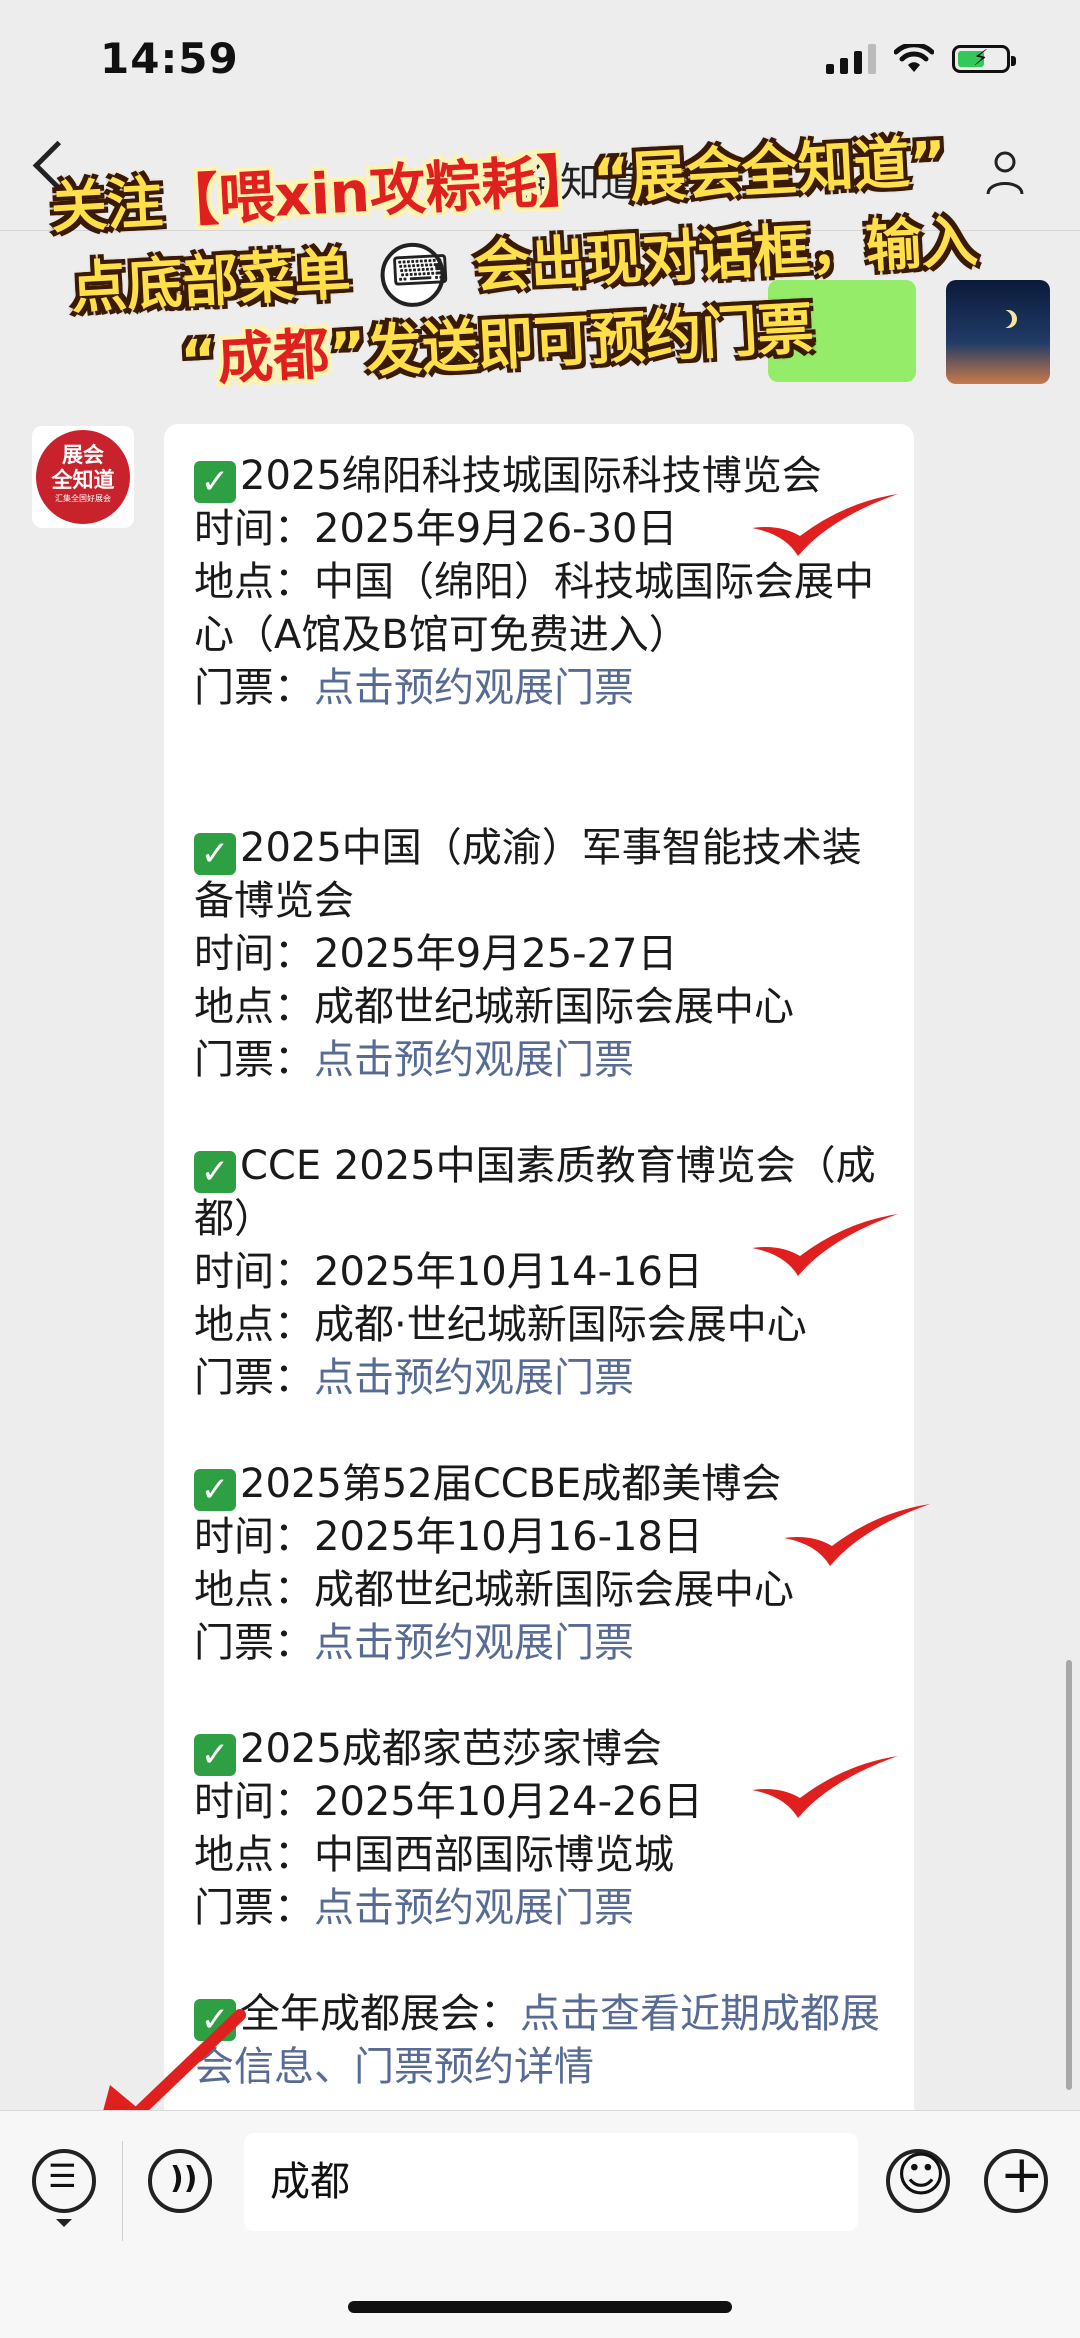 This screenshot has height=2338, width=1080. I want to click on chat-input-bar: 成都, so click(540, 2224).